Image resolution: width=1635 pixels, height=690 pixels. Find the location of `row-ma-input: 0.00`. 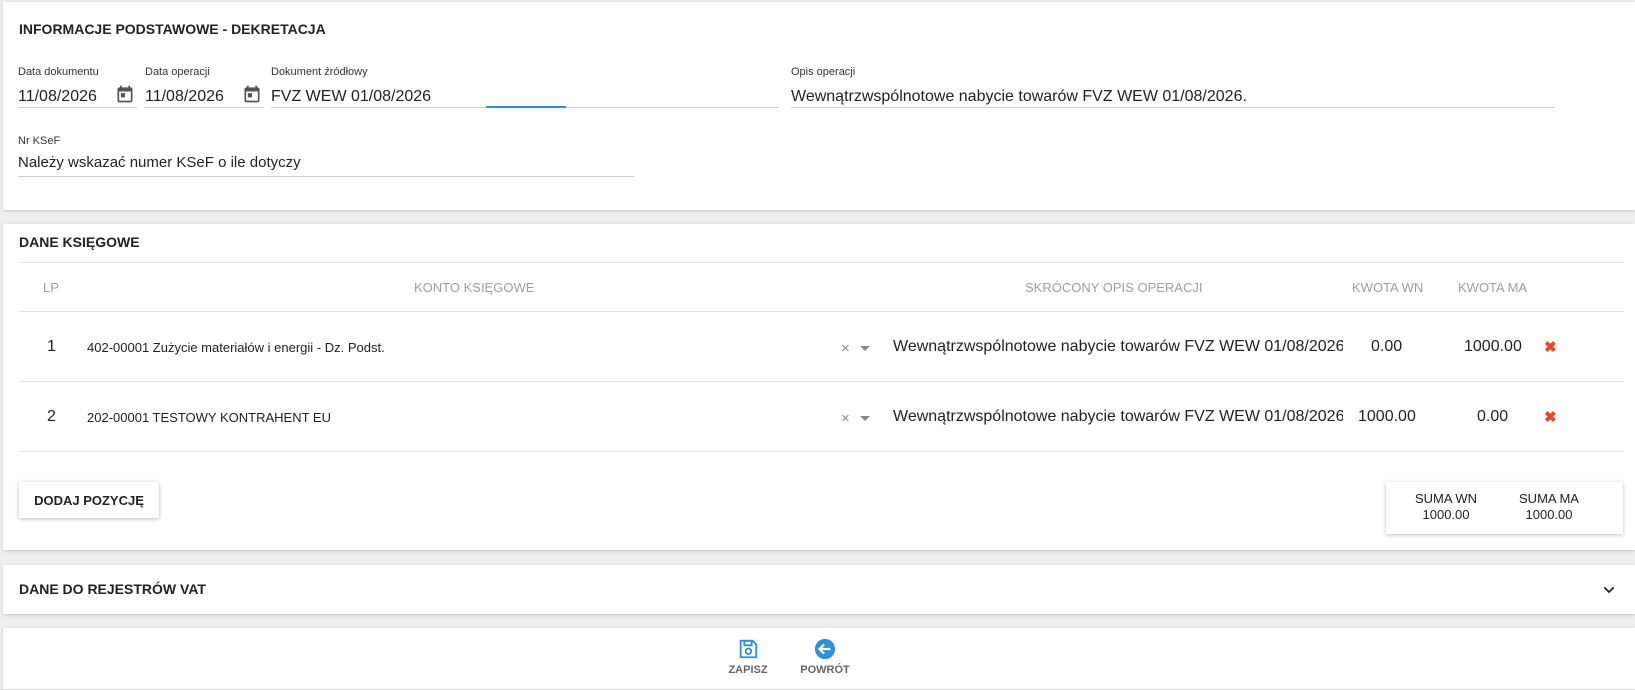

row-ma-input: 0.00 is located at coordinates (1492, 417).